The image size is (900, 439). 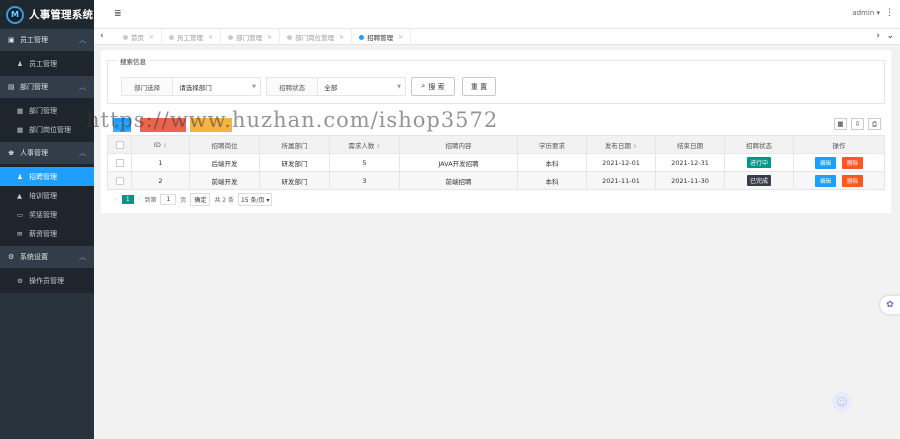 I want to click on next-page-icon: ›, so click(x=139, y=199).